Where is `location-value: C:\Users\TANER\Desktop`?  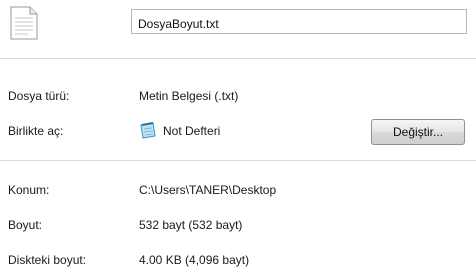 location-value: C:\Users\TANER\Desktop is located at coordinates (208, 190).